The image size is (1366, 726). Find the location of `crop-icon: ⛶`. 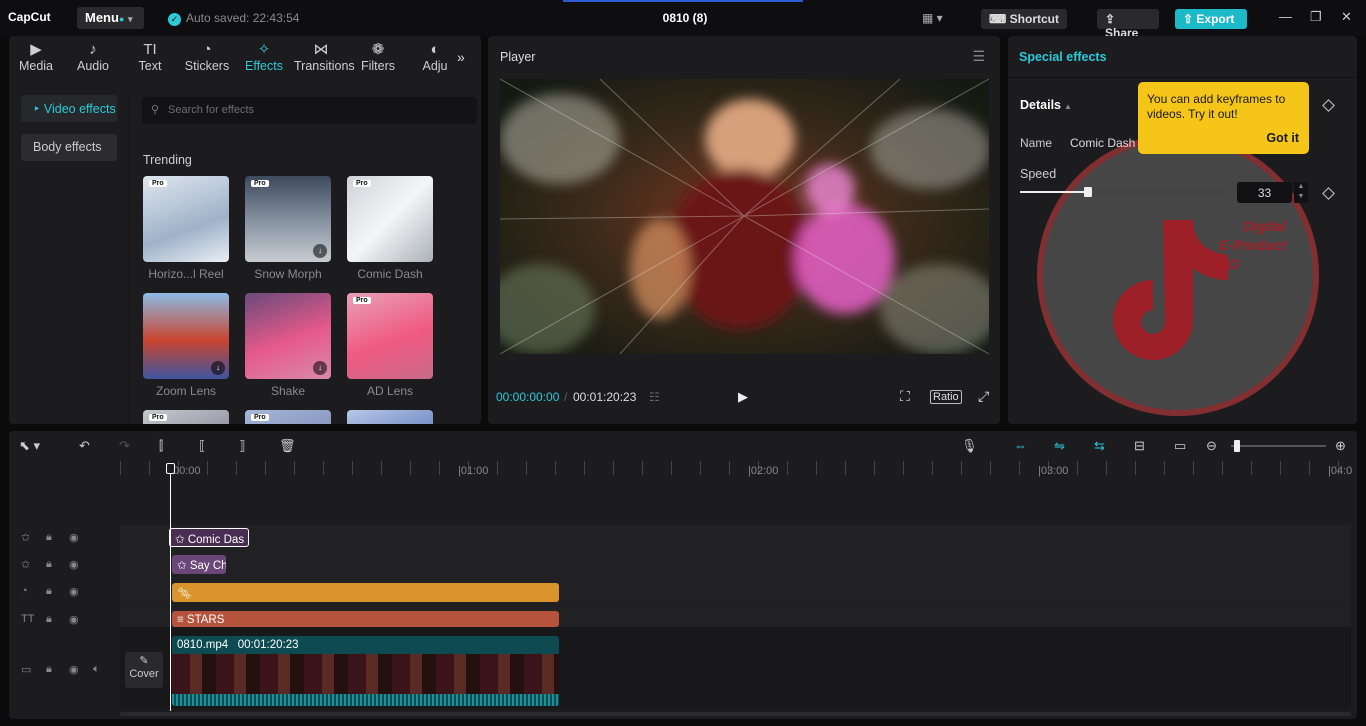

crop-icon: ⛶ is located at coordinates (905, 396).